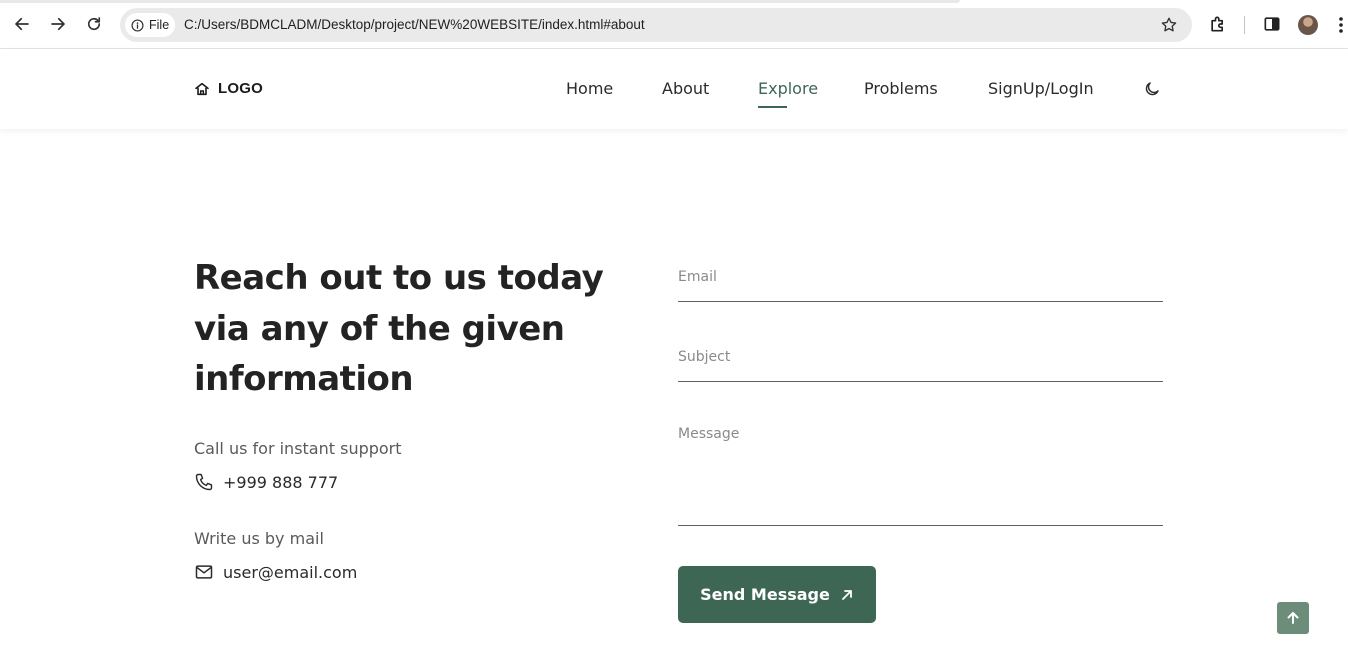  Describe the element at coordinates (137, 25) in the screenshot. I see `info-icon` at that location.